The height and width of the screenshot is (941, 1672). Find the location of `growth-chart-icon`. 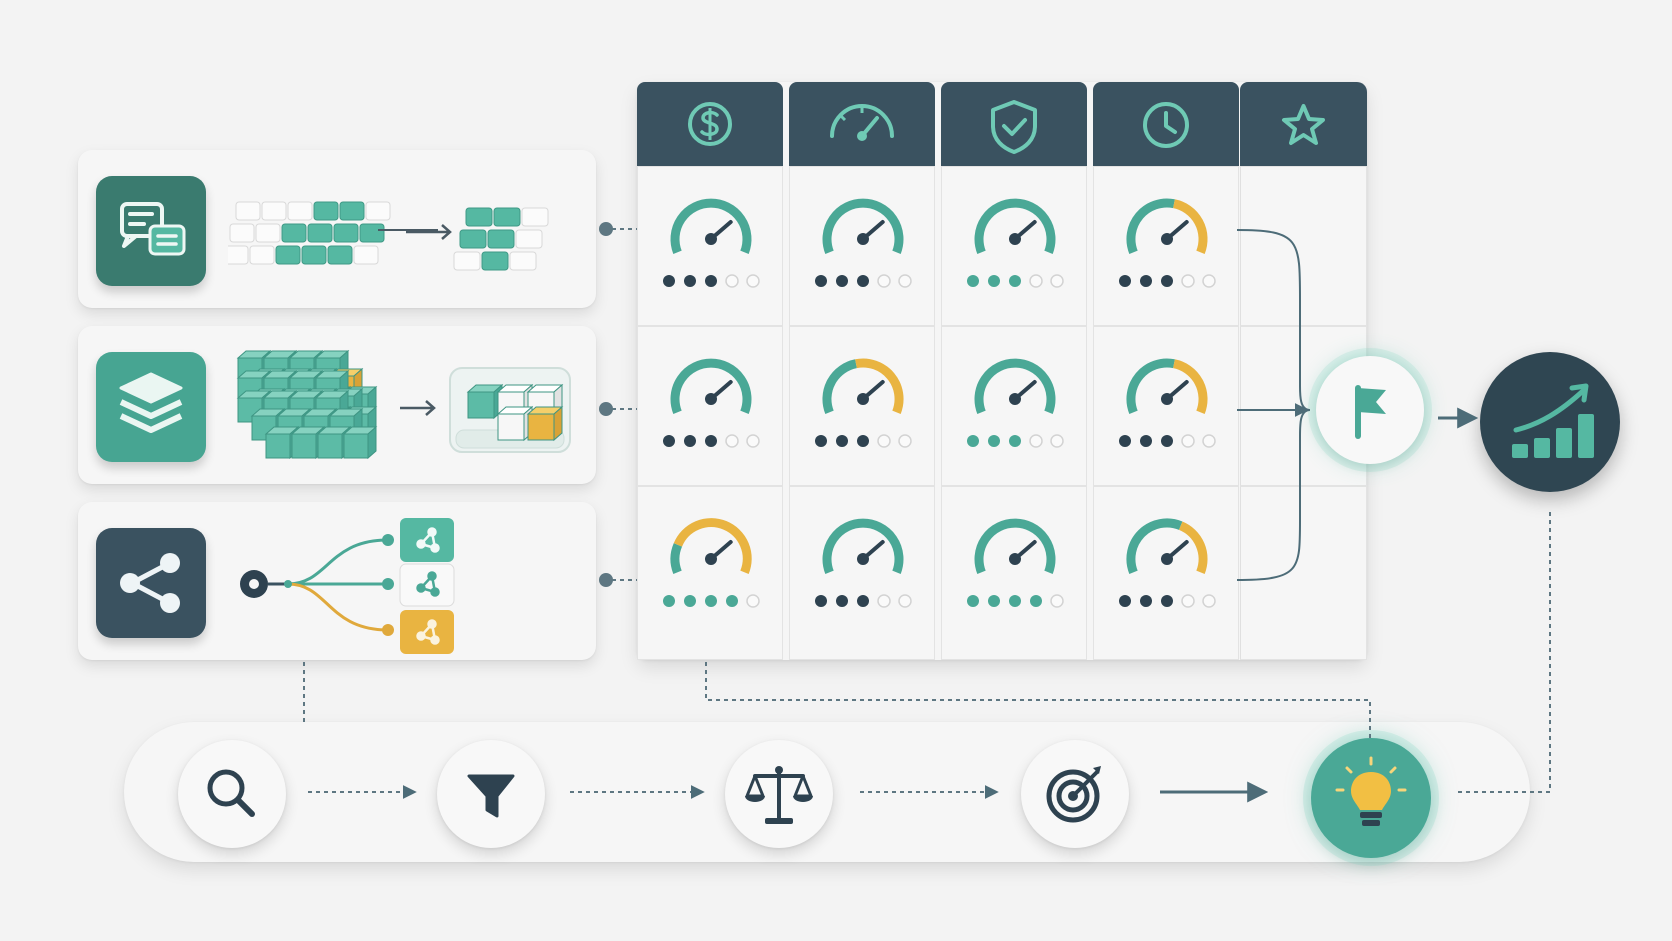

growth-chart-icon is located at coordinates (1550, 422).